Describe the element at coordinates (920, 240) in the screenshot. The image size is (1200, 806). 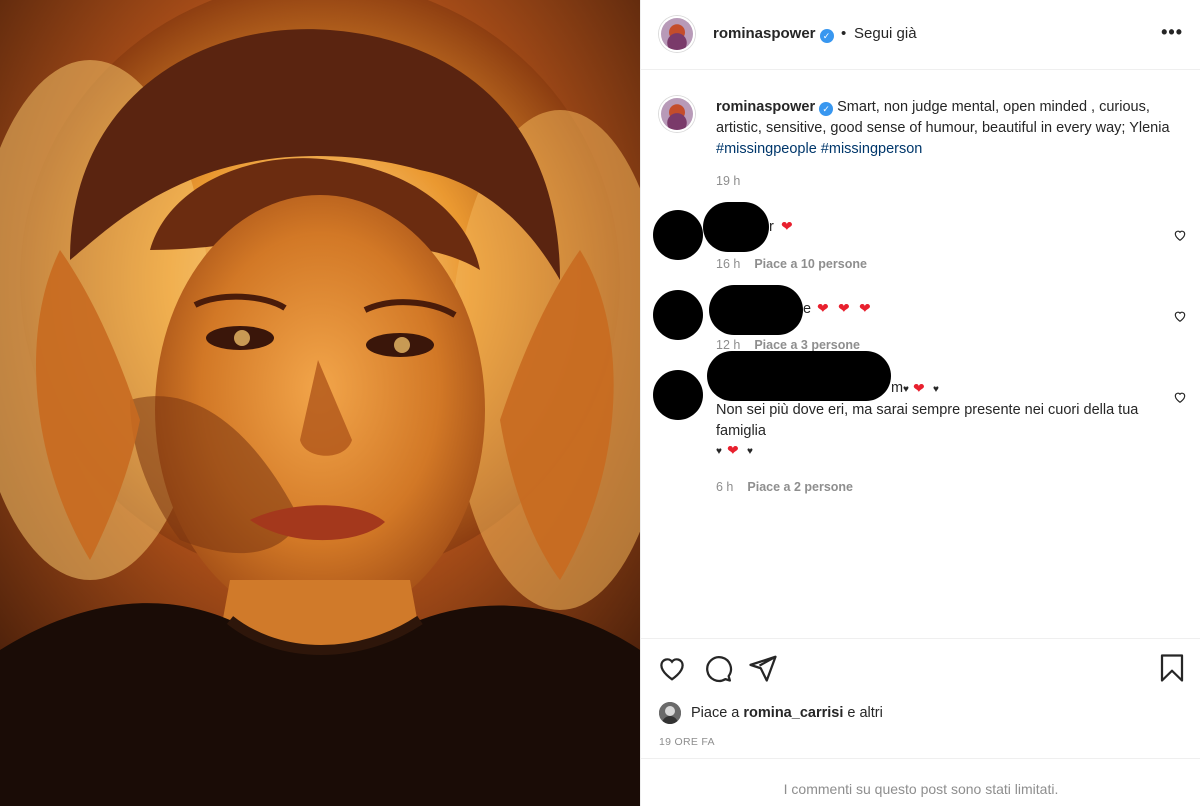
I see `comment-item: r ❤ 16 h Piace a 10 persone` at that location.